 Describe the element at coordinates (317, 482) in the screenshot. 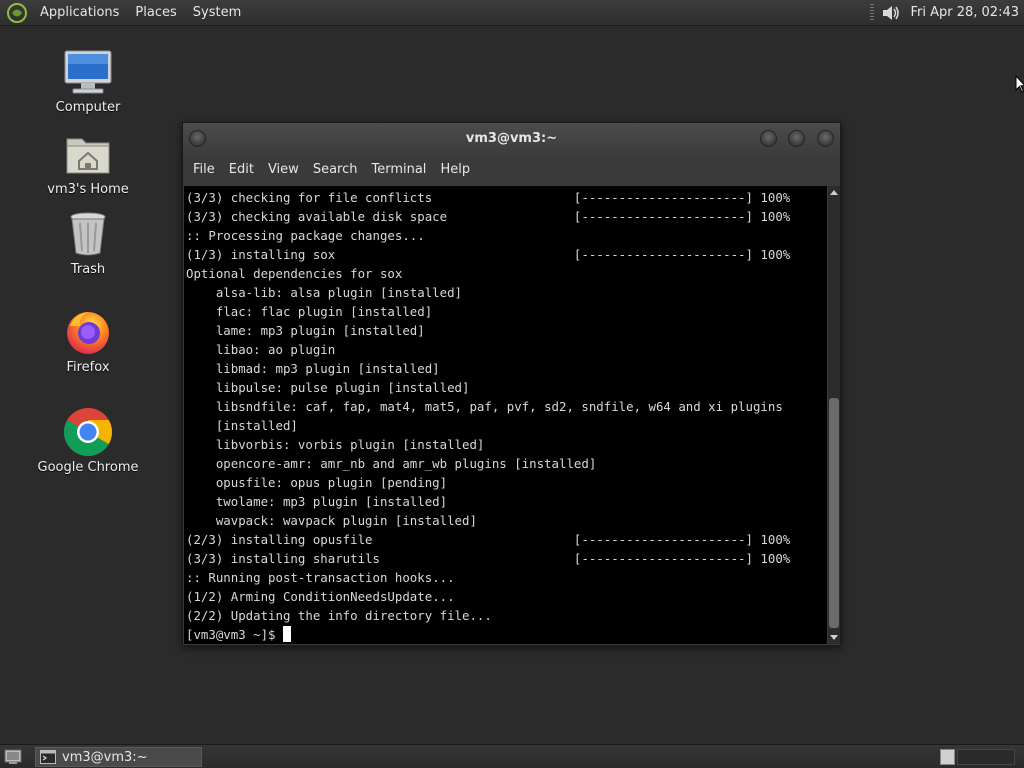

I see `terminal-line: opusfile: opus plugin [pending]` at that location.